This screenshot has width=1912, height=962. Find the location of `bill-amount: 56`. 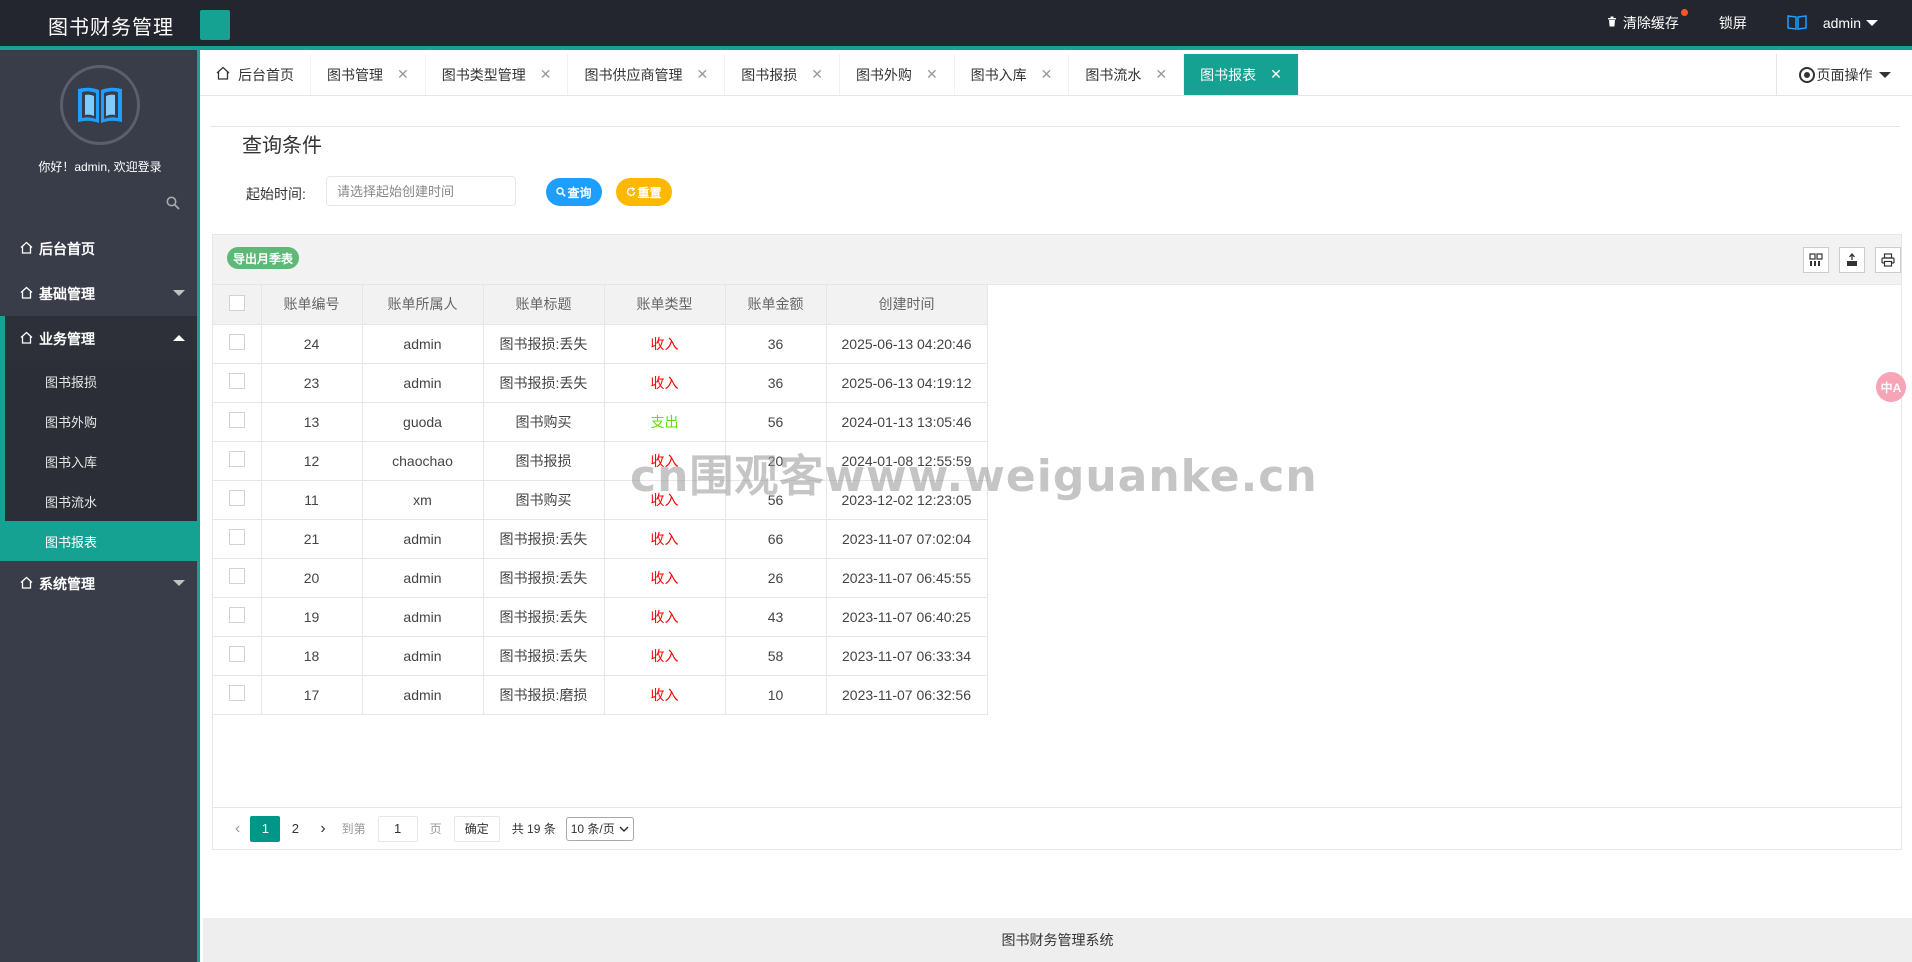

bill-amount: 56 is located at coordinates (776, 422).